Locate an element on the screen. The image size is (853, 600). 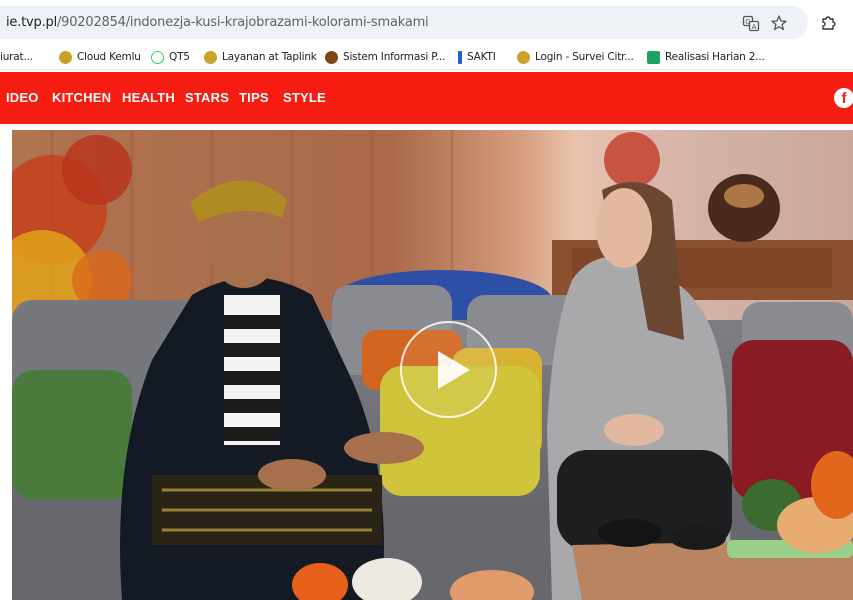
nav-item-health: HEALTH is located at coordinates (148, 98).